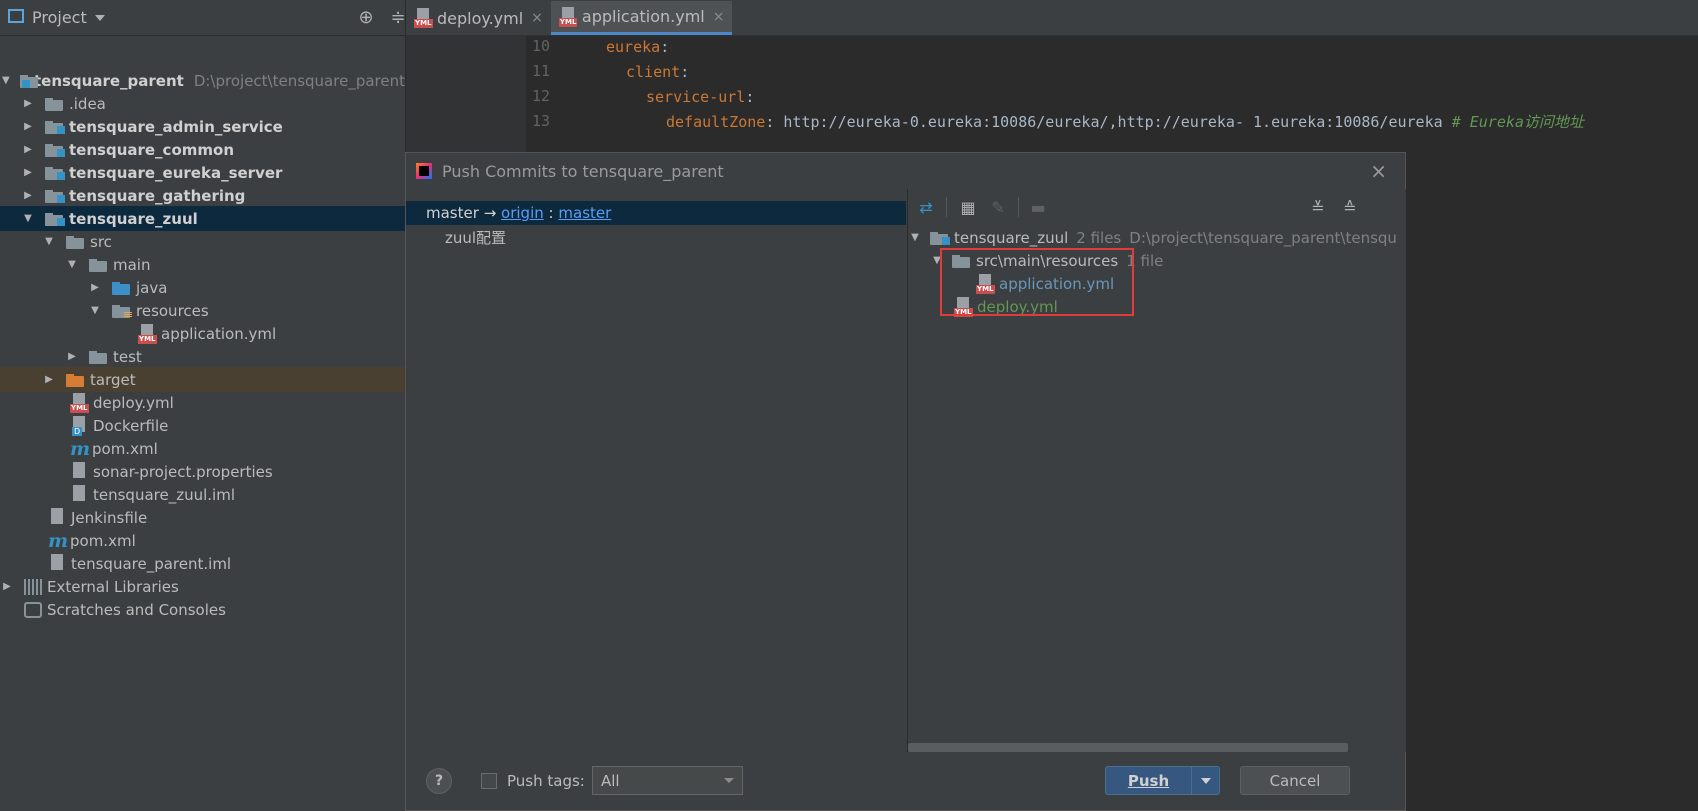  I want to click on chevron-down-icon, so click(99, 17).